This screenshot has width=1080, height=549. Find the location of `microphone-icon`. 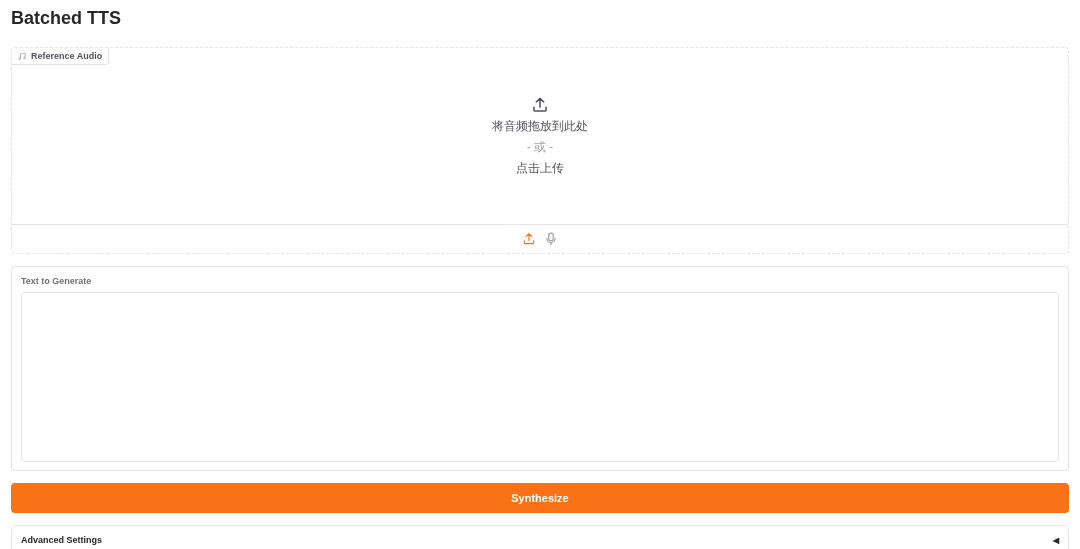

microphone-icon is located at coordinates (551, 239).